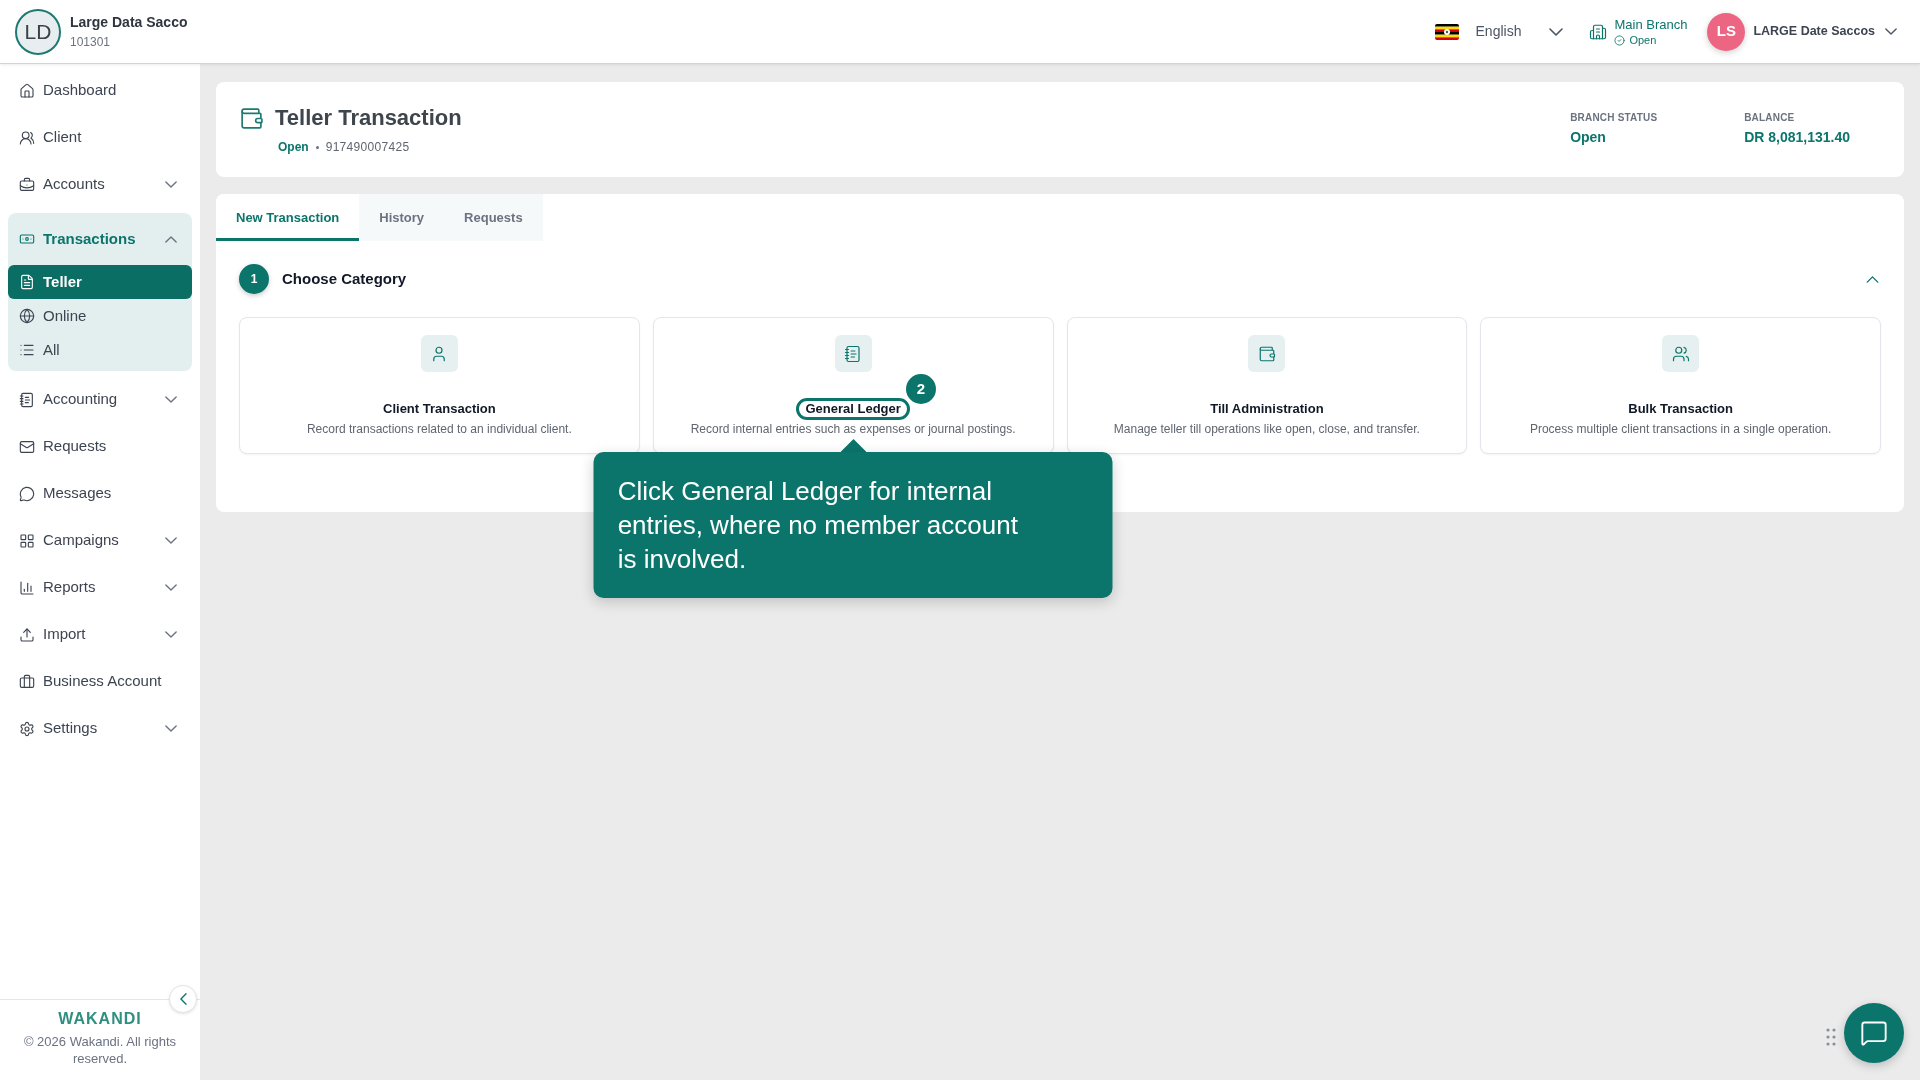  What do you see at coordinates (27, 316) in the screenshot?
I see `globe-icon` at bounding box center [27, 316].